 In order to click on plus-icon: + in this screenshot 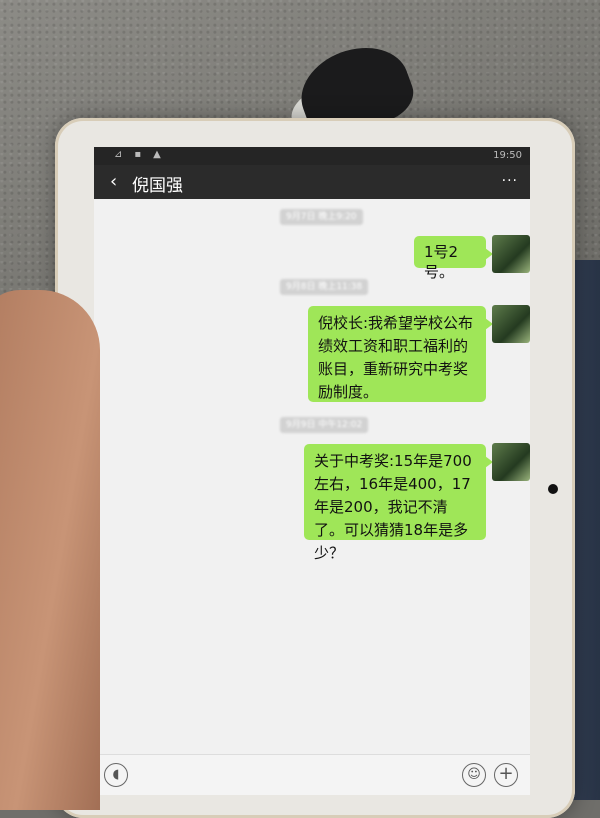, I will do `click(506, 775)`.